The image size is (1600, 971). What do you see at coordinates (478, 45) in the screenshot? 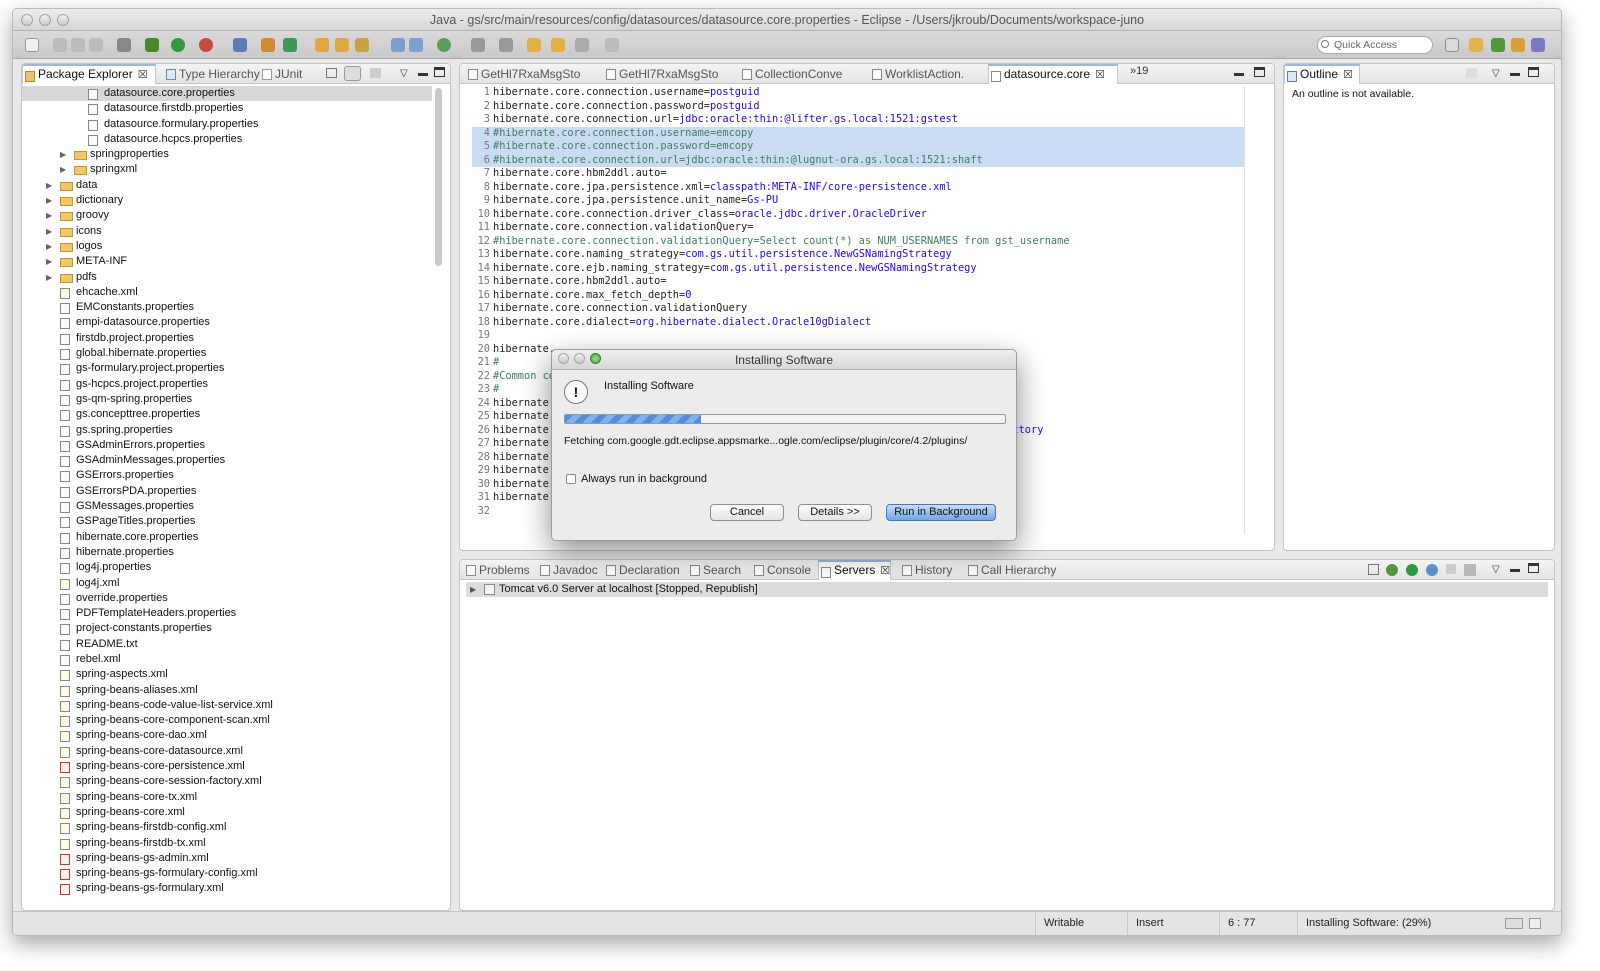
I see `last-edit-icon` at bounding box center [478, 45].